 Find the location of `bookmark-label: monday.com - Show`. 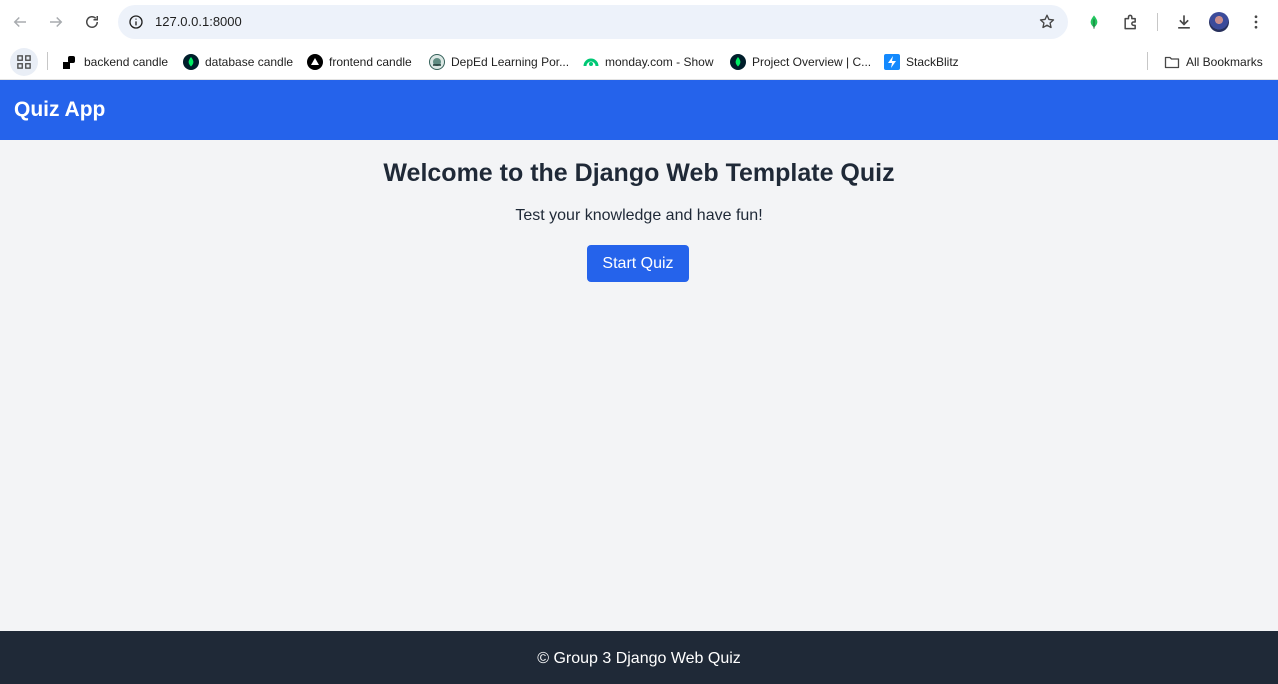

bookmark-label: monday.com - Show is located at coordinates (659, 62).